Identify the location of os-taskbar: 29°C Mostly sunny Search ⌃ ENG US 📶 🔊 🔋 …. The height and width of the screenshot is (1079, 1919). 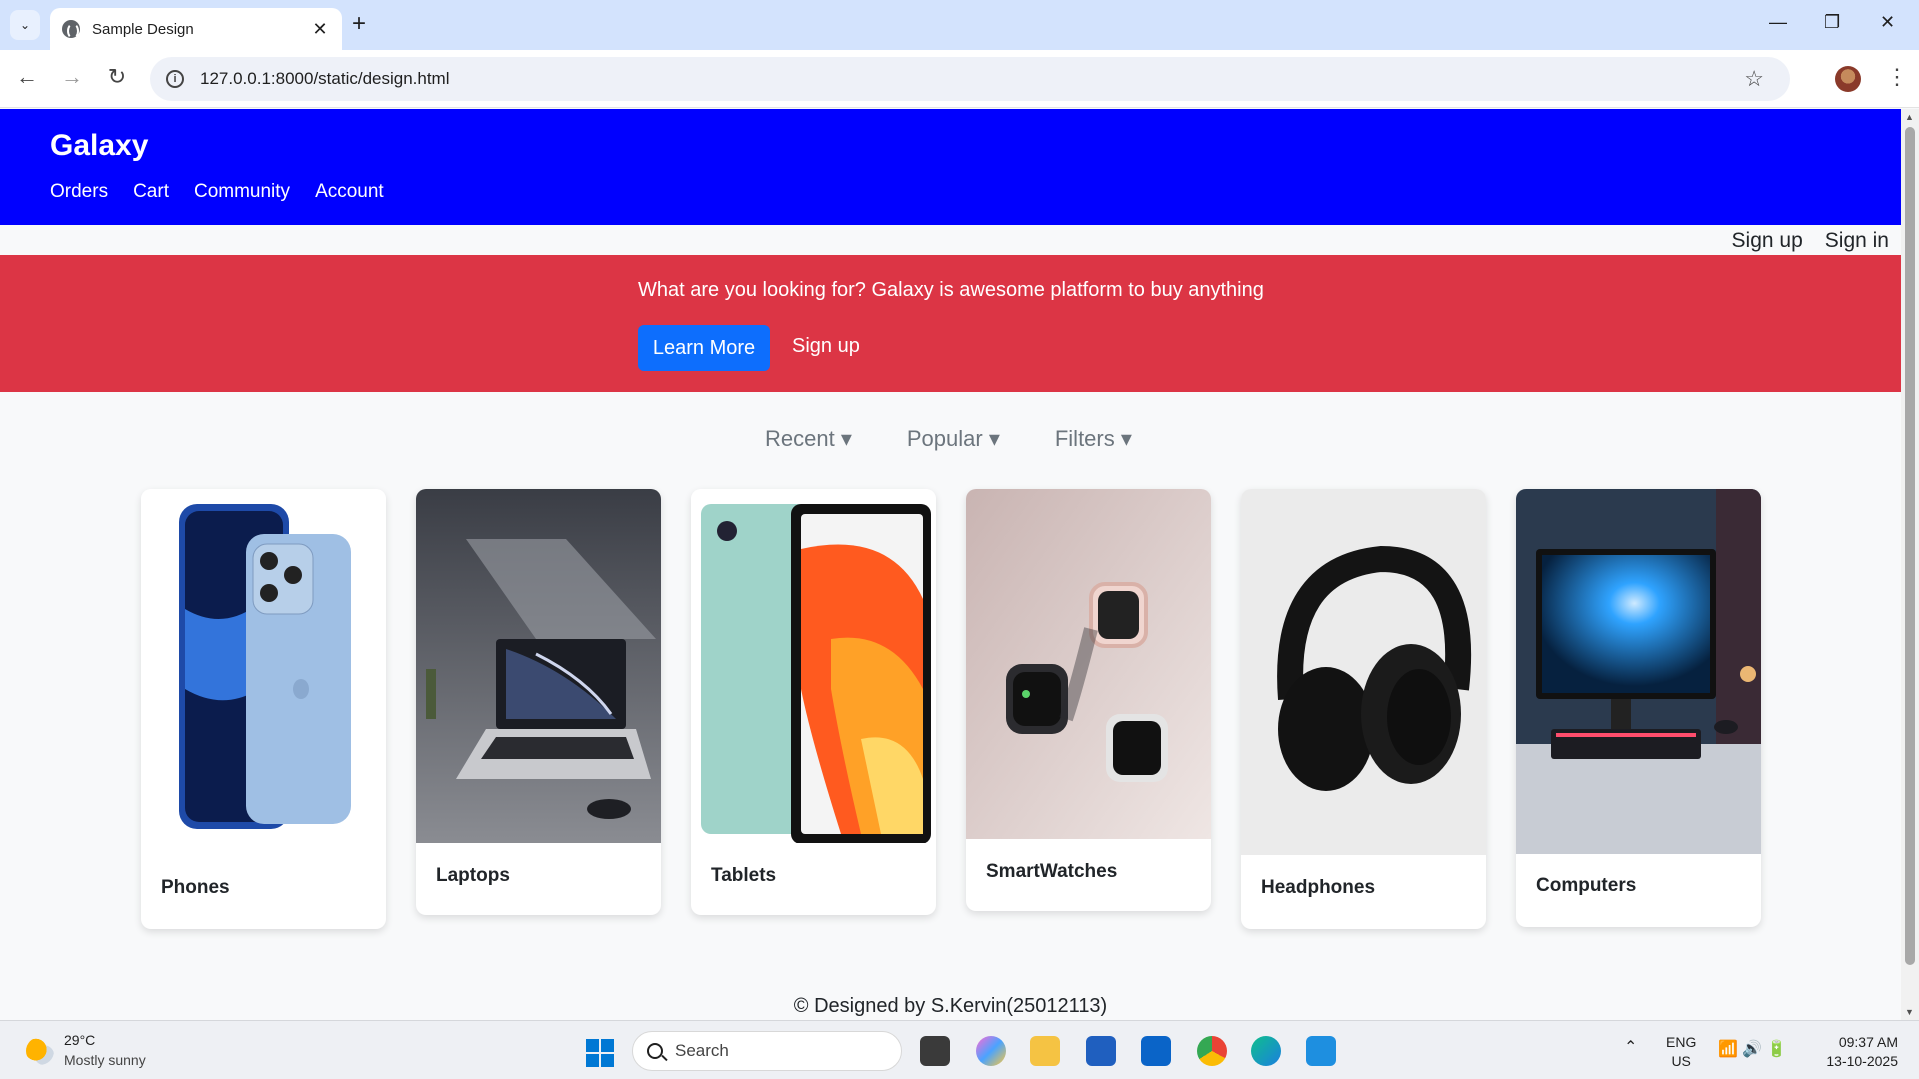
(959, 1049).